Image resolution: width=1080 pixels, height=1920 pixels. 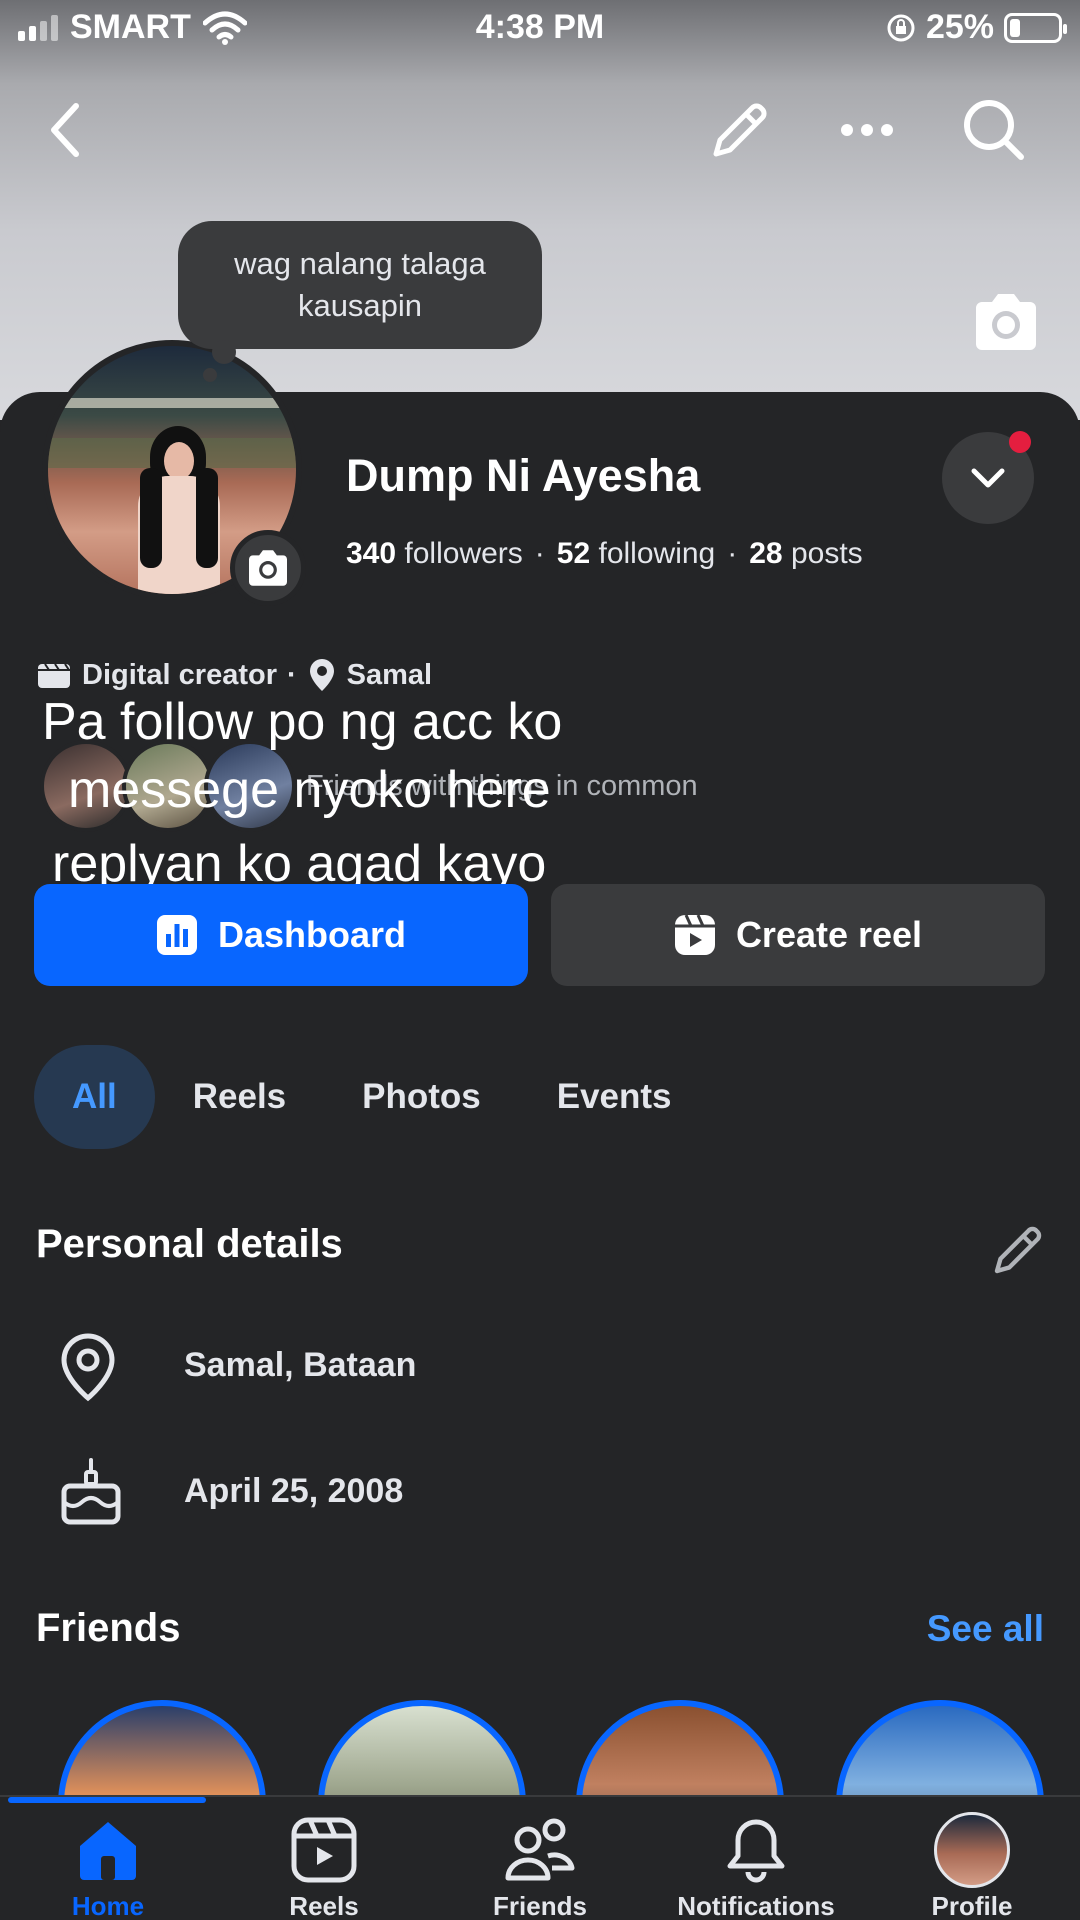 I want to click on more-options-button, so click(x=867, y=130).